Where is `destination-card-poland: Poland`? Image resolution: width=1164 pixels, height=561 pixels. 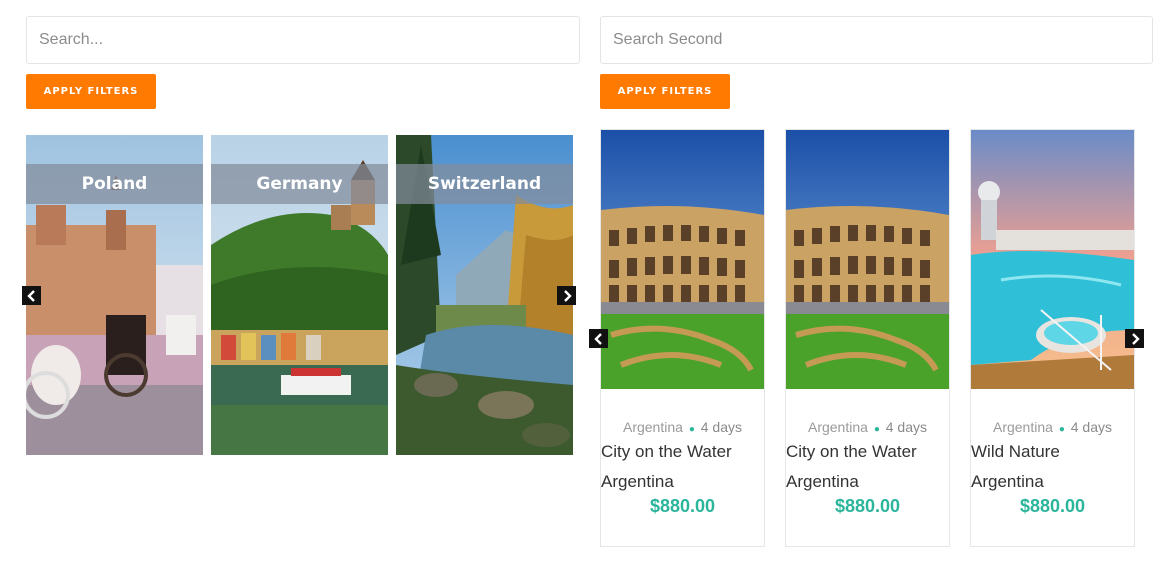
destination-card-poland: Poland is located at coordinates (114, 295).